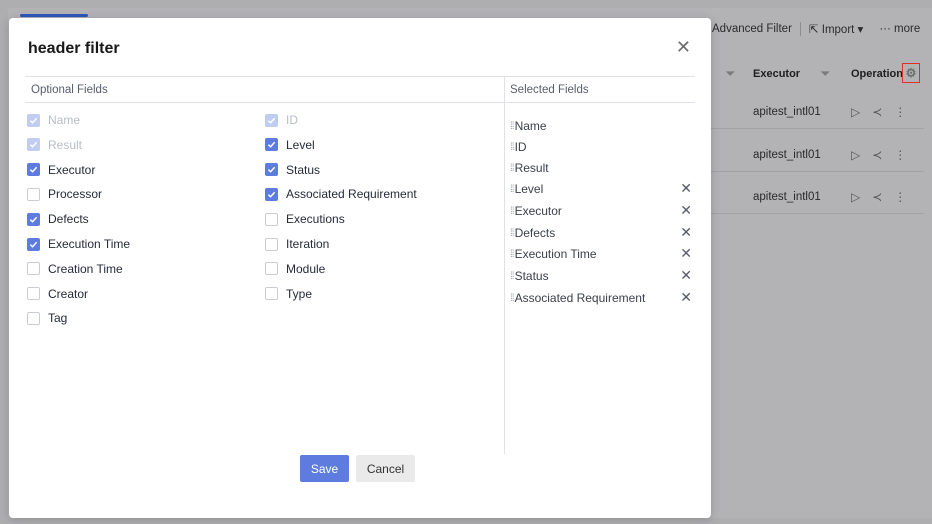  What do you see at coordinates (603, 188) in the screenshot?
I see `selected-field-level: ⁞⁞ Level ✕` at bounding box center [603, 188].